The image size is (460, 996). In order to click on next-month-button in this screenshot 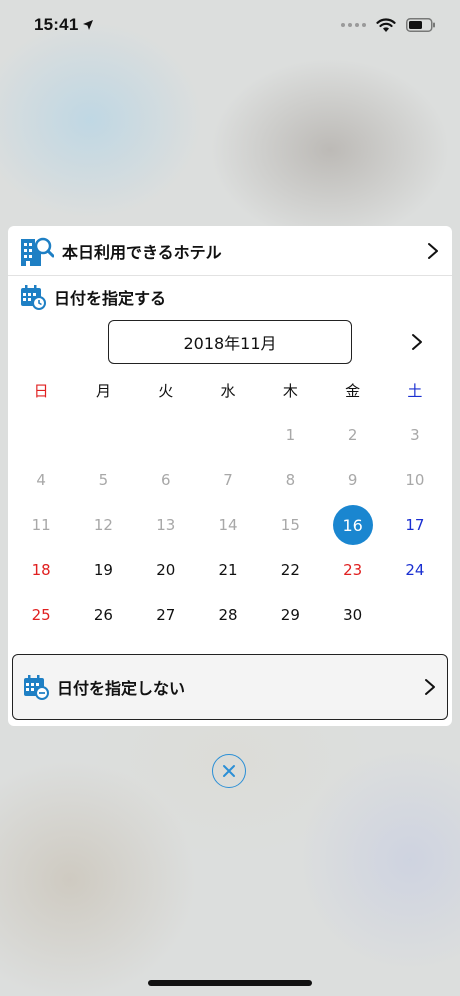, I will do `click(417, 342)`.